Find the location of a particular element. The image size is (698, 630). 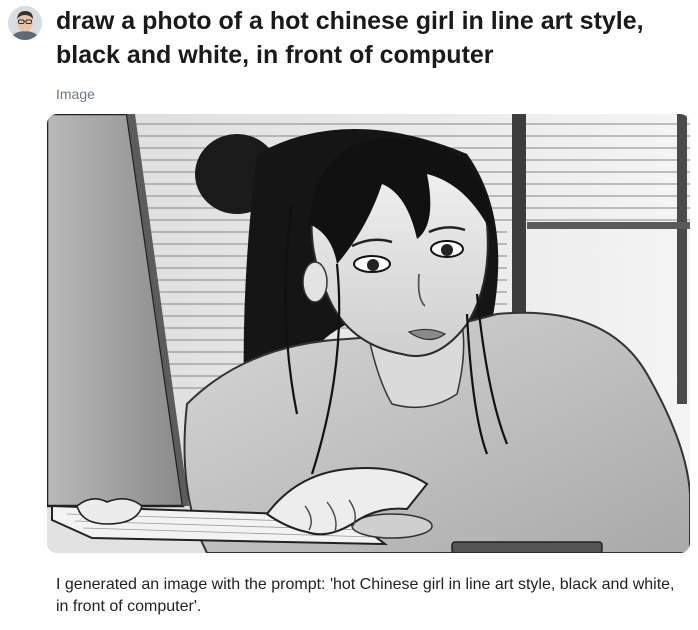

media-type-label: Image is located at coordinates (75, 94).